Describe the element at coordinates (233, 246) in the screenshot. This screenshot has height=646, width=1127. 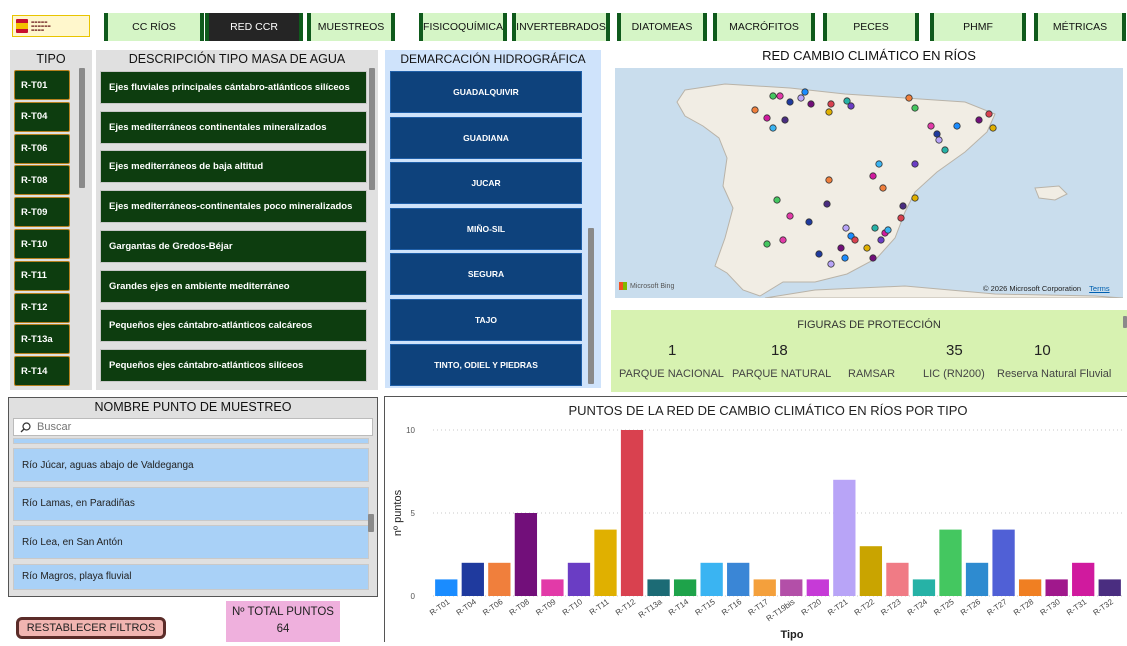
I see `descripcion-item: Gargantas de Gredos-Béjar` at that location.